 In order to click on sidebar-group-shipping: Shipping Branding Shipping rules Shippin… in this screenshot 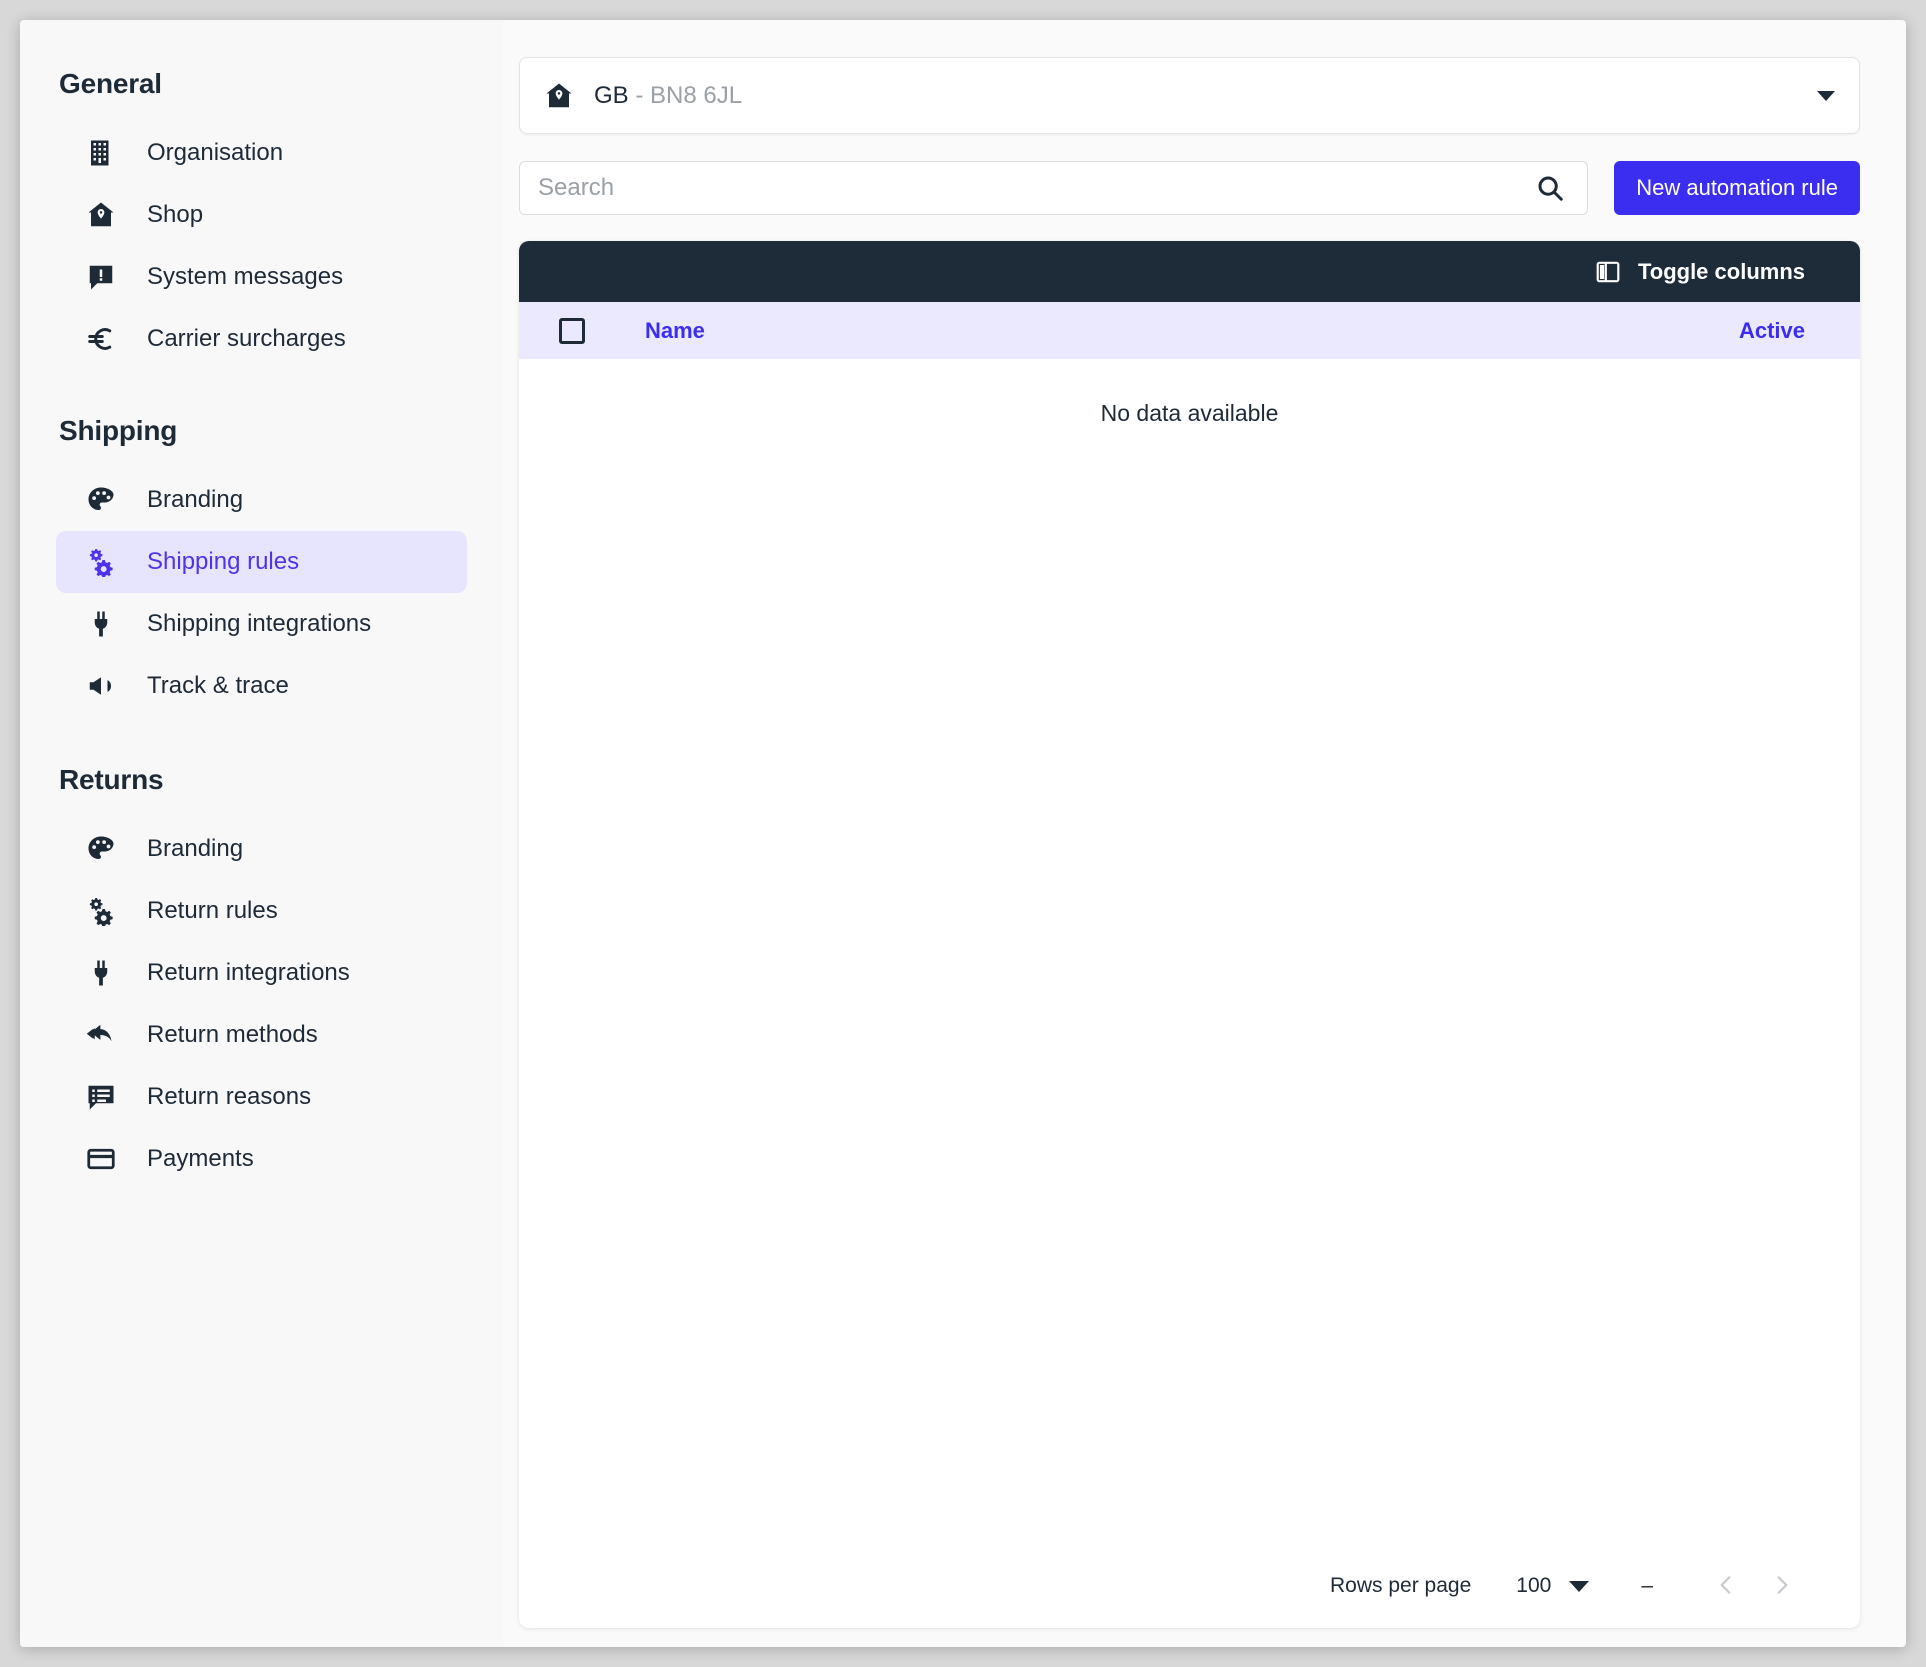, I will do `click(261, 543)`.